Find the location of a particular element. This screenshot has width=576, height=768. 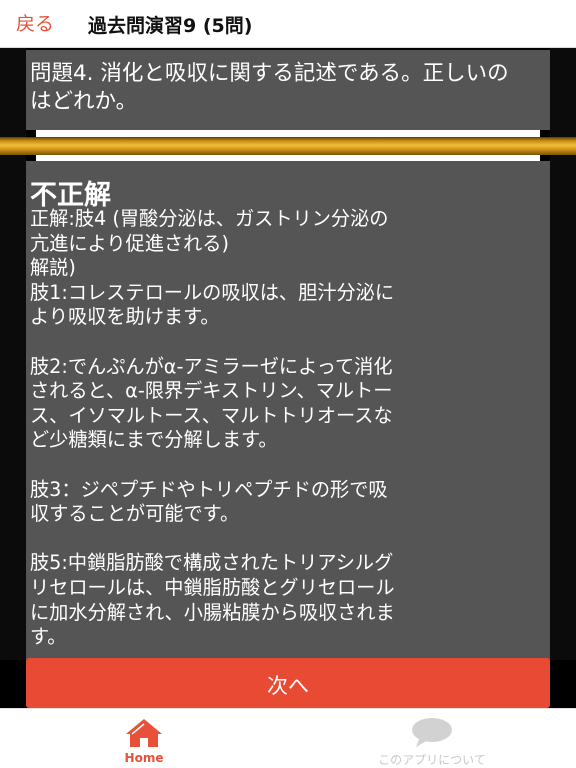

next-button: 次へ is located at coordinates (288, 683).